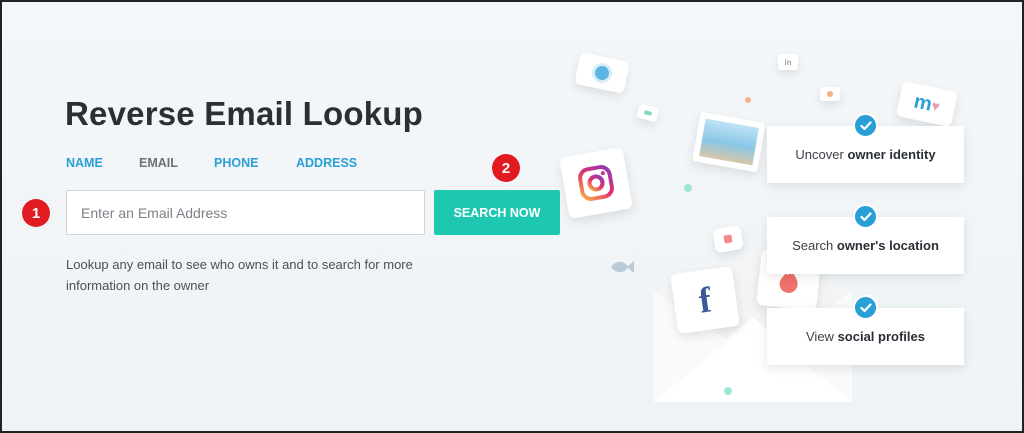 This screenshot has width=1024, height=433. I want to click on feature-text: Search owner's location, so click(865, 245).